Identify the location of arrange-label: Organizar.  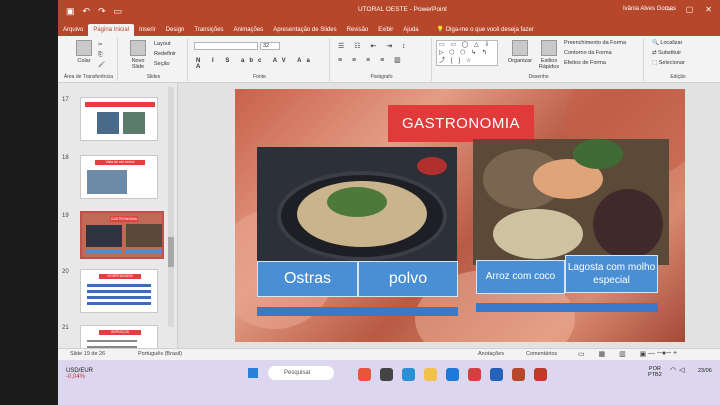
(520, 61).